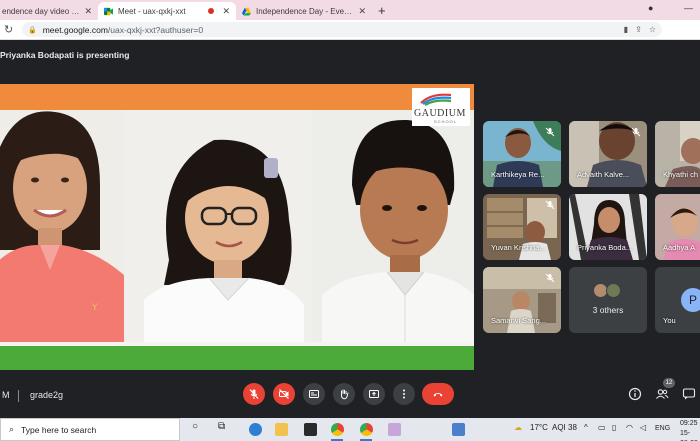  I want to click on leave-call-button, so click(438, 394).